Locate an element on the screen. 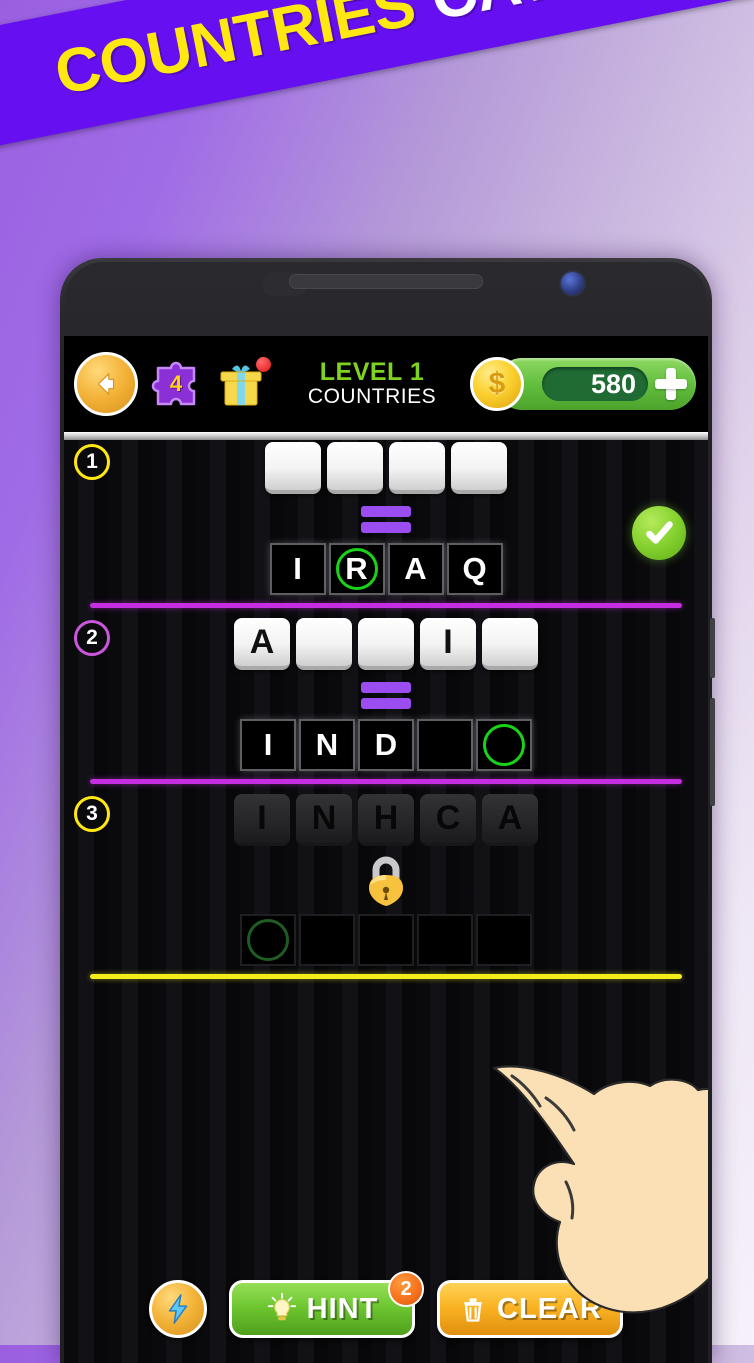 The image size is (754, 1363). answer-slot: Q is located at coordinates (474, 569).